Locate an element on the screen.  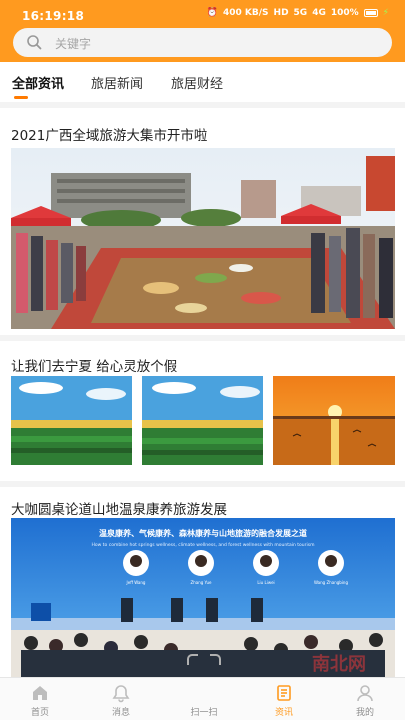
speaker-name: Zhang Yue is located at coordinates (201, 582).